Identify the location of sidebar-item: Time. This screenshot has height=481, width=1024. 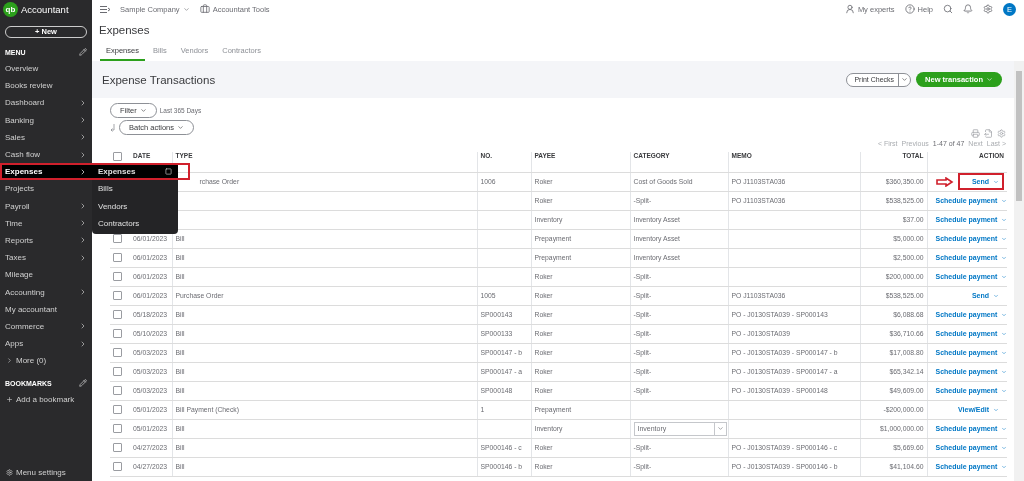
(46, 223).